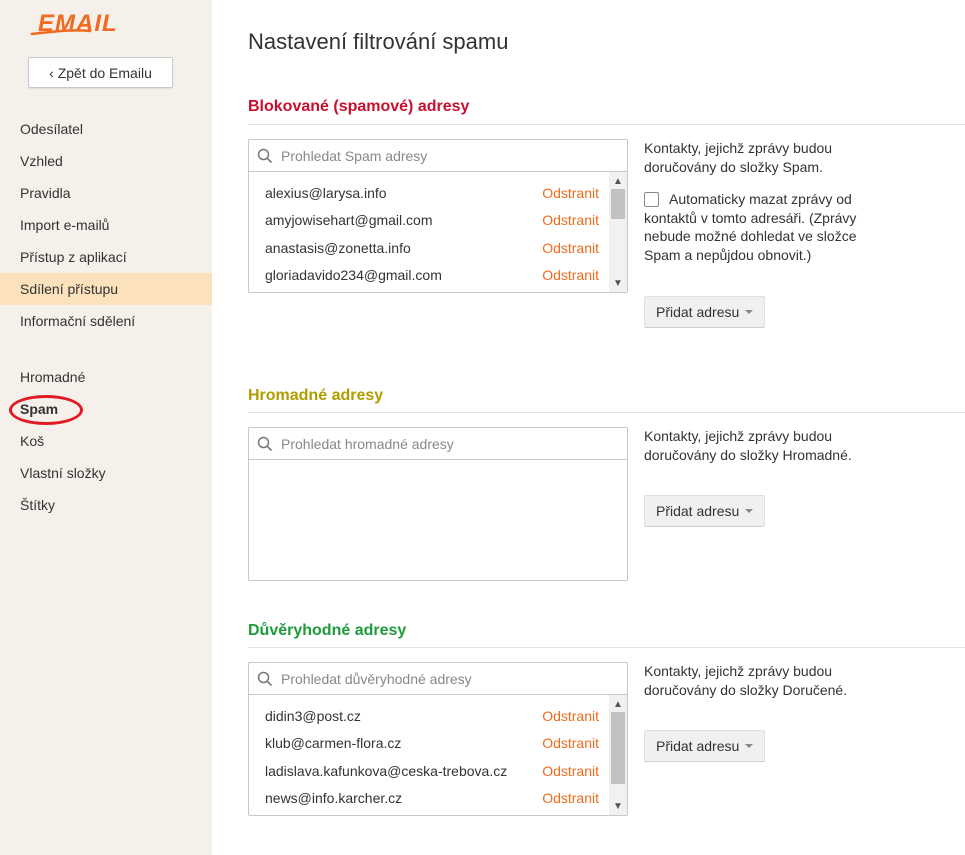  What do you see at coordinates (106, 225) in the screenshot?
I see `nav-item-import: Import e-mailů` at bounding box center [106, 225].